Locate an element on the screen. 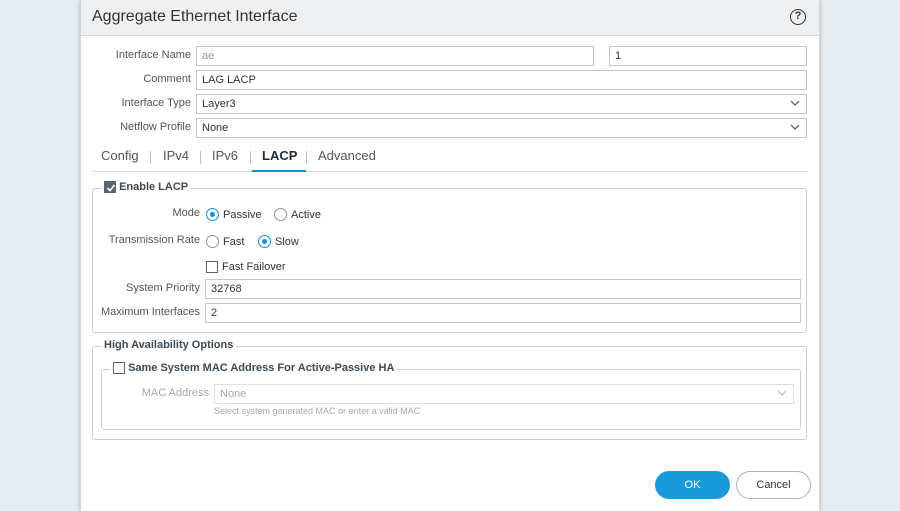  maximum-interfaces-input: 2 is located at coordinates (503, 313).